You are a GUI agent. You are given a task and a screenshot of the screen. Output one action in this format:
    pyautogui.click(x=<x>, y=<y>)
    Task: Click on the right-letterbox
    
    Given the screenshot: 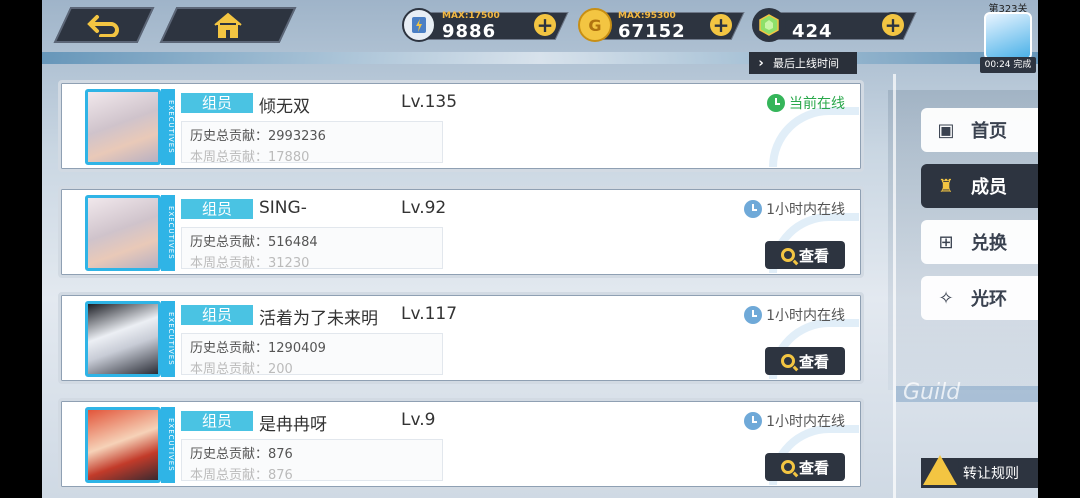 What is the action you would take?
    pyautogui.click(x=1059, y=249)
    